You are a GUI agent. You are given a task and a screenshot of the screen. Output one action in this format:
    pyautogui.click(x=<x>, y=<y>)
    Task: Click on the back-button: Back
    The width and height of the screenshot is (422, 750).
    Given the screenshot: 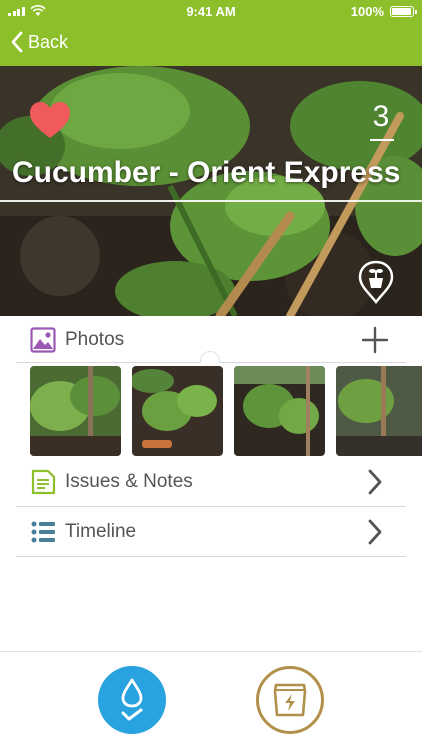 What is the action you would take?
    pyautogui.click(x=39, y=42)
    